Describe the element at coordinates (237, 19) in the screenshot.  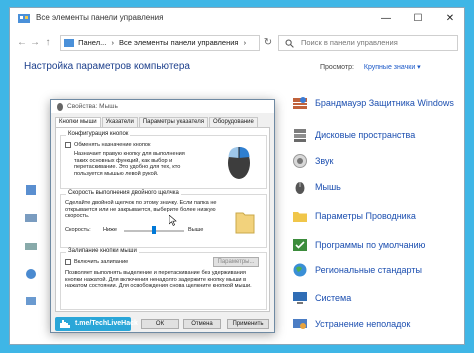
I see `title-bar: Все элементы панели управления — ☐ ✕` at that location.